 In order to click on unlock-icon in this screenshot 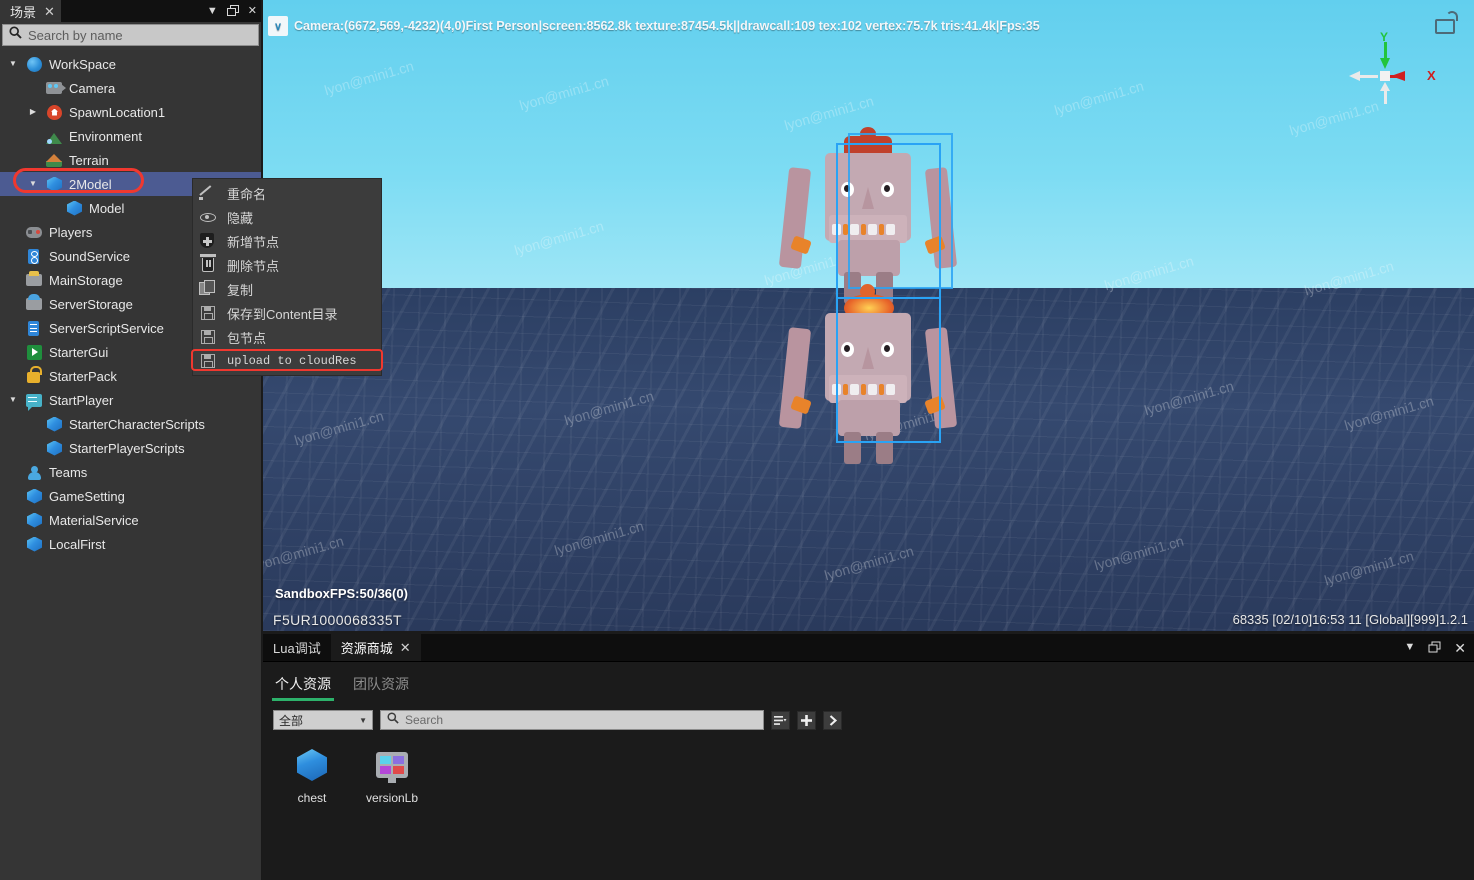, I will do `click(1447, 22)`.